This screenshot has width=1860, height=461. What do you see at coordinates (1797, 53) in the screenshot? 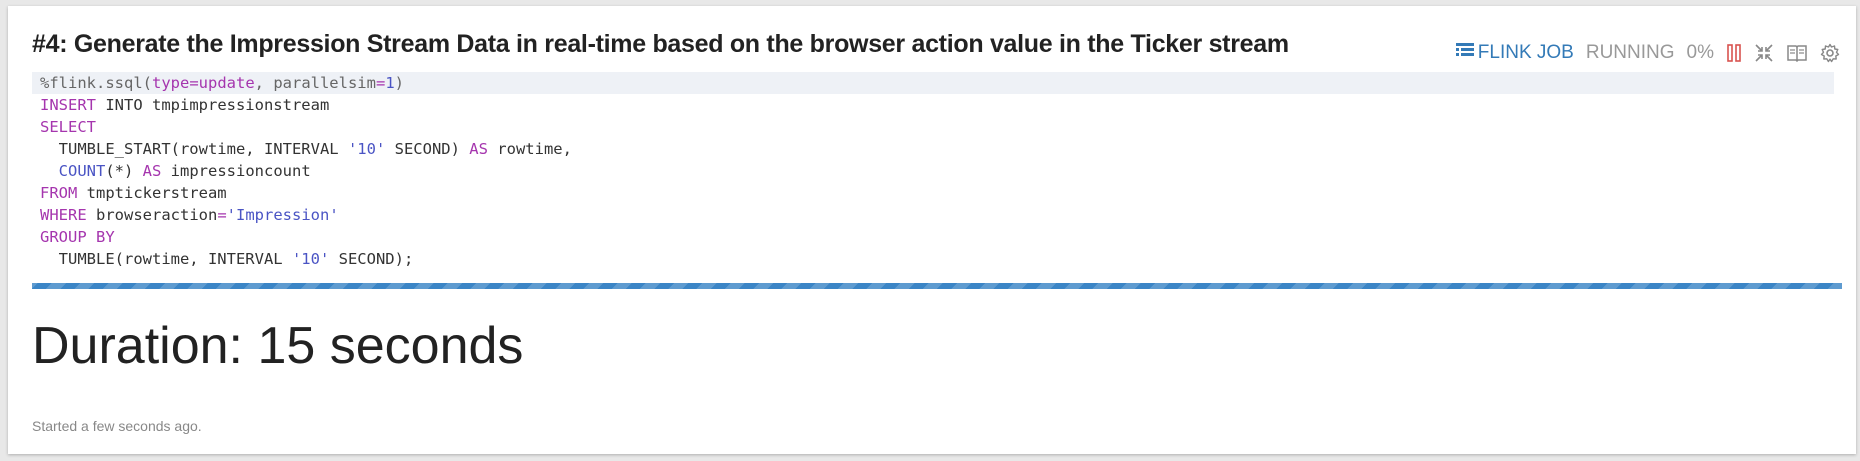
I see `book-icon` at bounding box center [1797, 53].